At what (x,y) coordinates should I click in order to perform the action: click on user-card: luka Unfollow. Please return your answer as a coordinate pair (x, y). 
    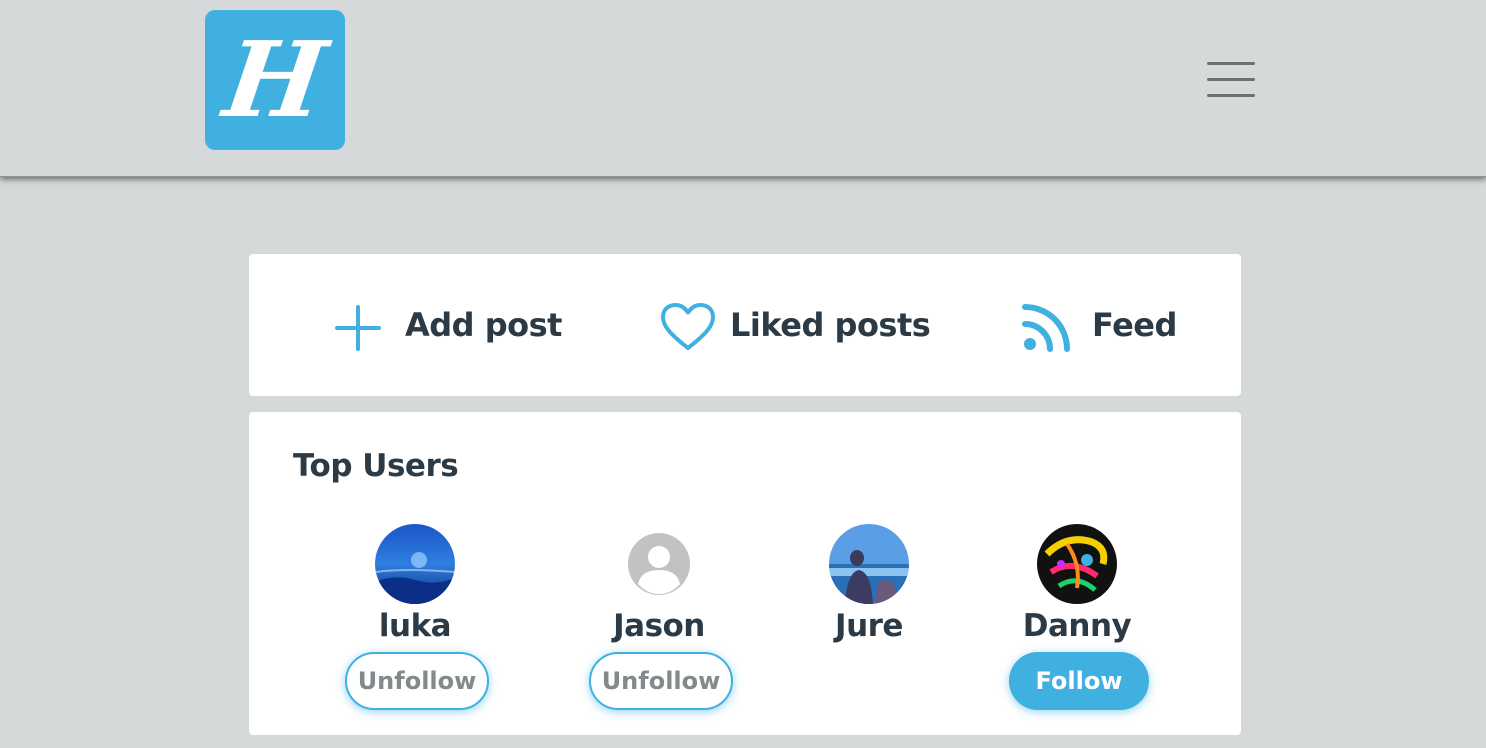
    Looking at the image, I should click on (415, 573).